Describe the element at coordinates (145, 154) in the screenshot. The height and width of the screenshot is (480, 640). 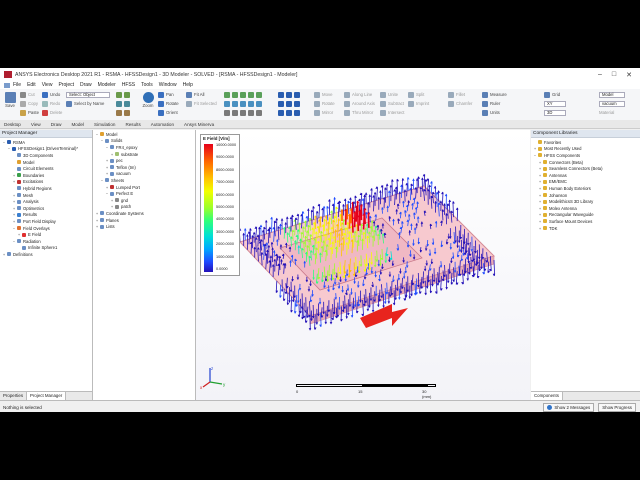
I see `model-tree-item: + substrate` at that location.